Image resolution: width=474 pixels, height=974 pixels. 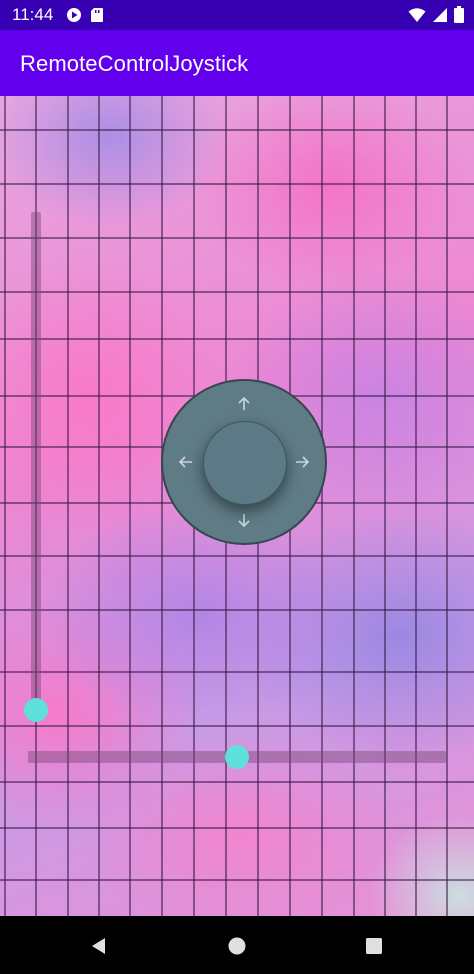 What do you see at coordinates (237, 757) in the screenshot?
I see `horizontal-slider-thumb` at bounding box center [237, 757].